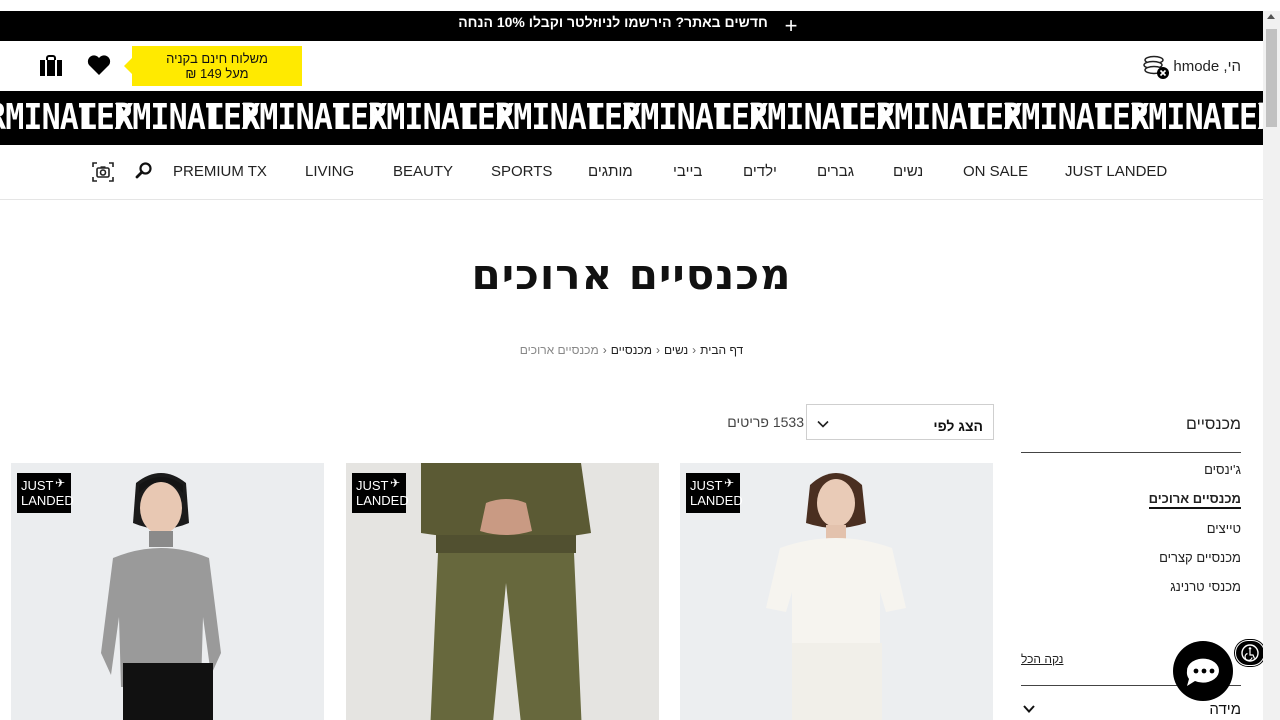 The height and width of the screenshot is (720, 1280). I want to click on nav-premium-tx: PREMIUM TX, so click(220, 171).